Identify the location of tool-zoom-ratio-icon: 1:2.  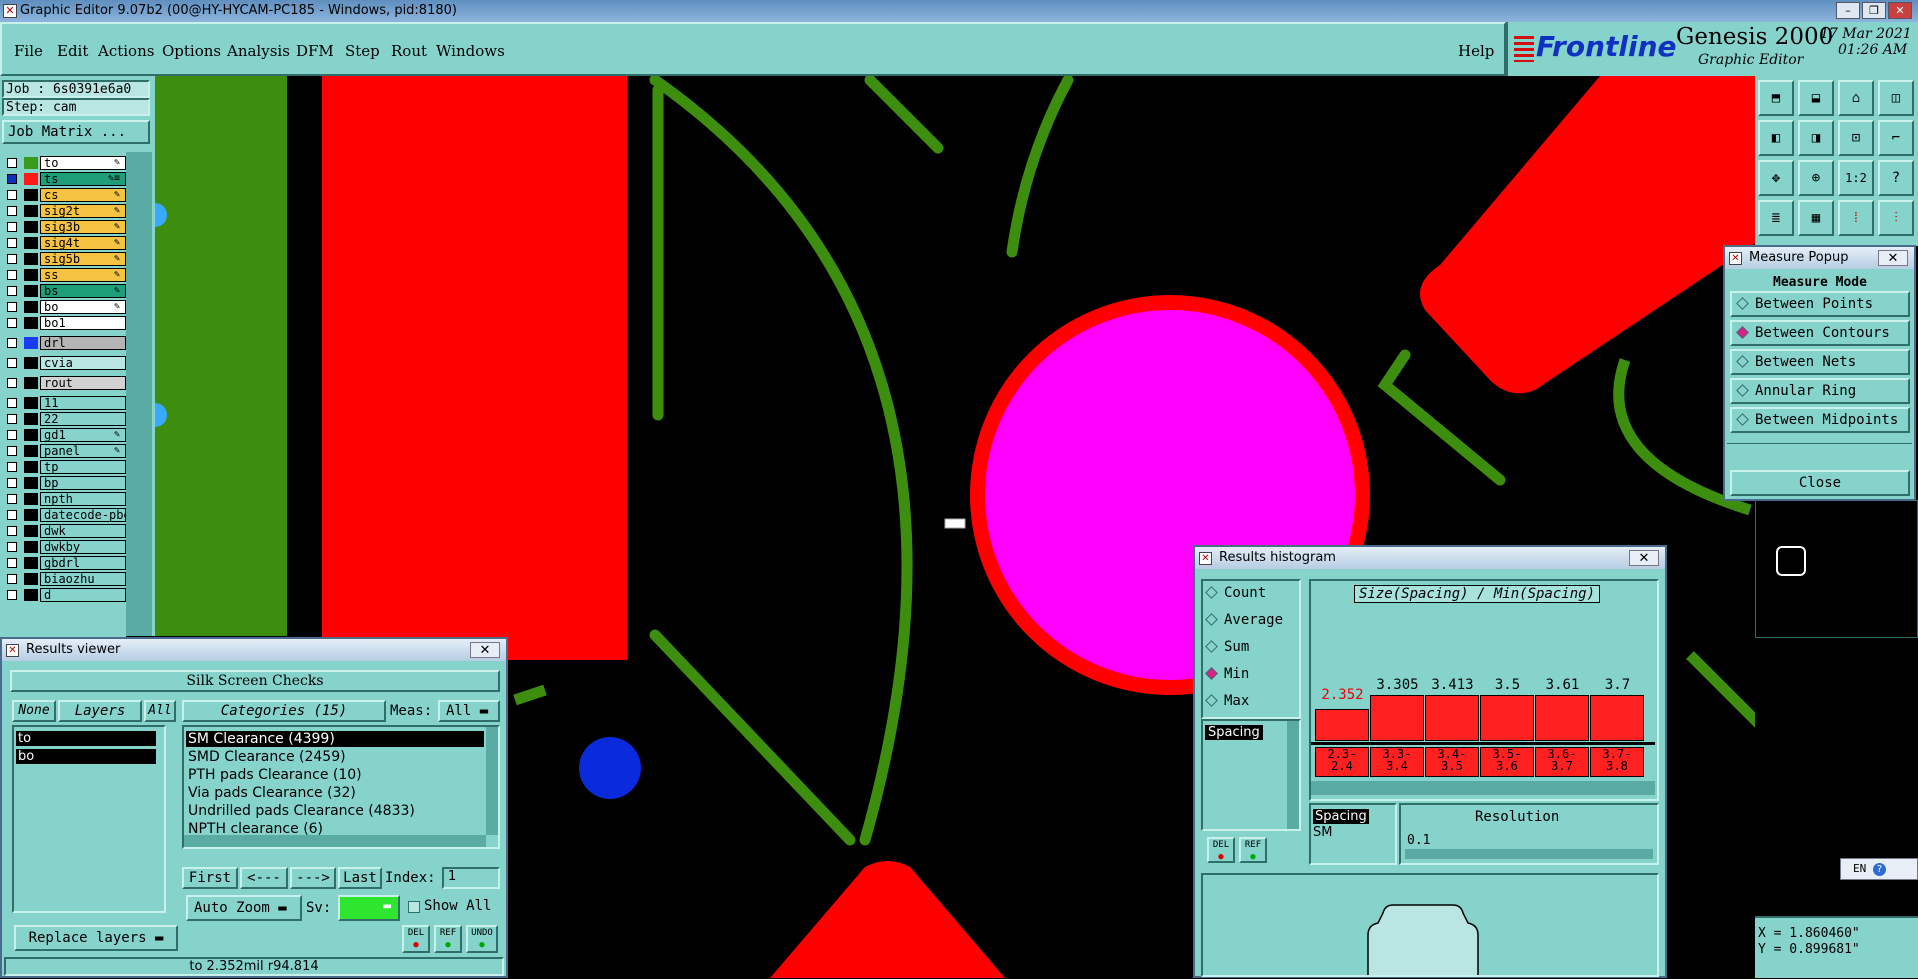
(1856, 178).